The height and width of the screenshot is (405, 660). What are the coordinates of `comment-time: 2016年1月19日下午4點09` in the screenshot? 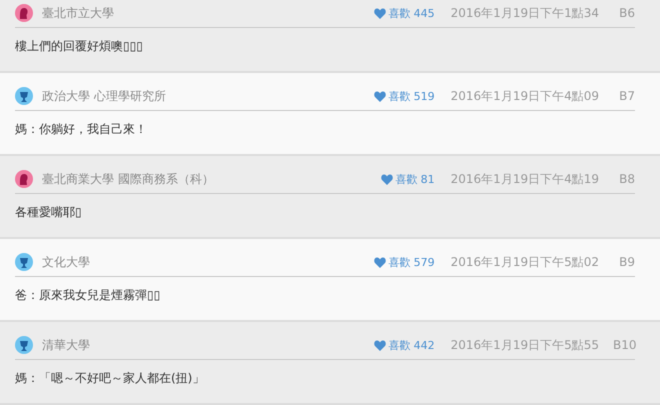 It's located at (524, 96).